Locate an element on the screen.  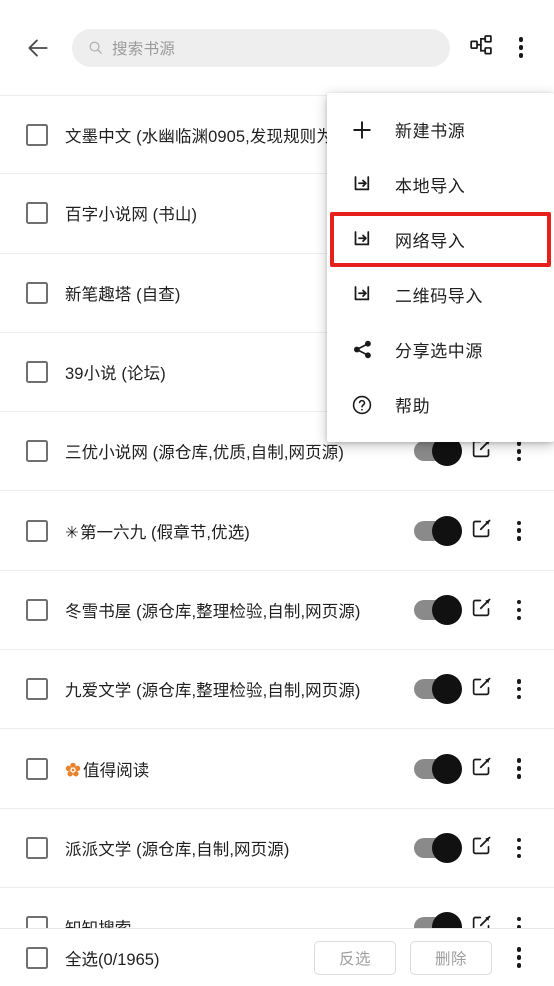
app-bar: 搜索书源 is located at coordinates (277, 47).